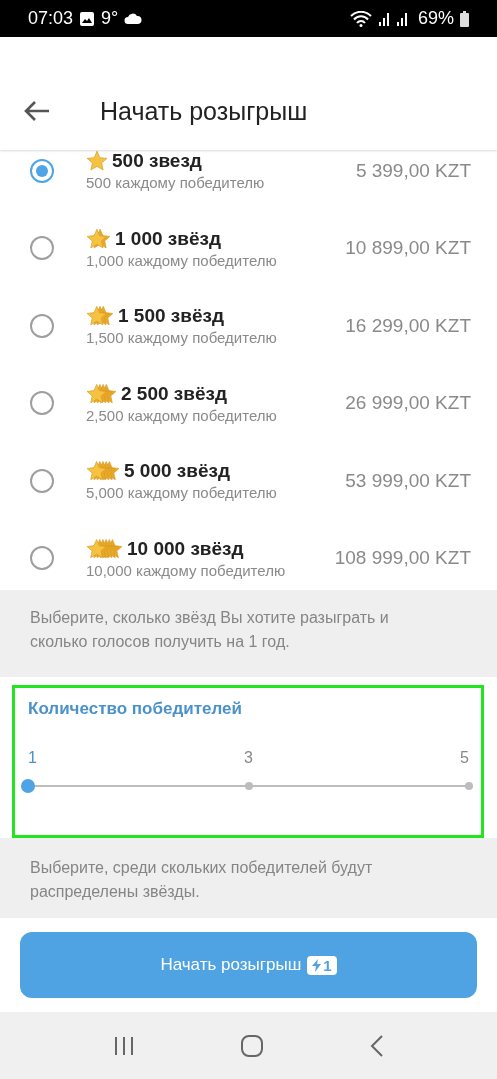  What do you see at coordinates (186, 570) in the screenshot?
I see `option-subtitle: 10,000 каждому победителю` at bounding box center [186, 570].